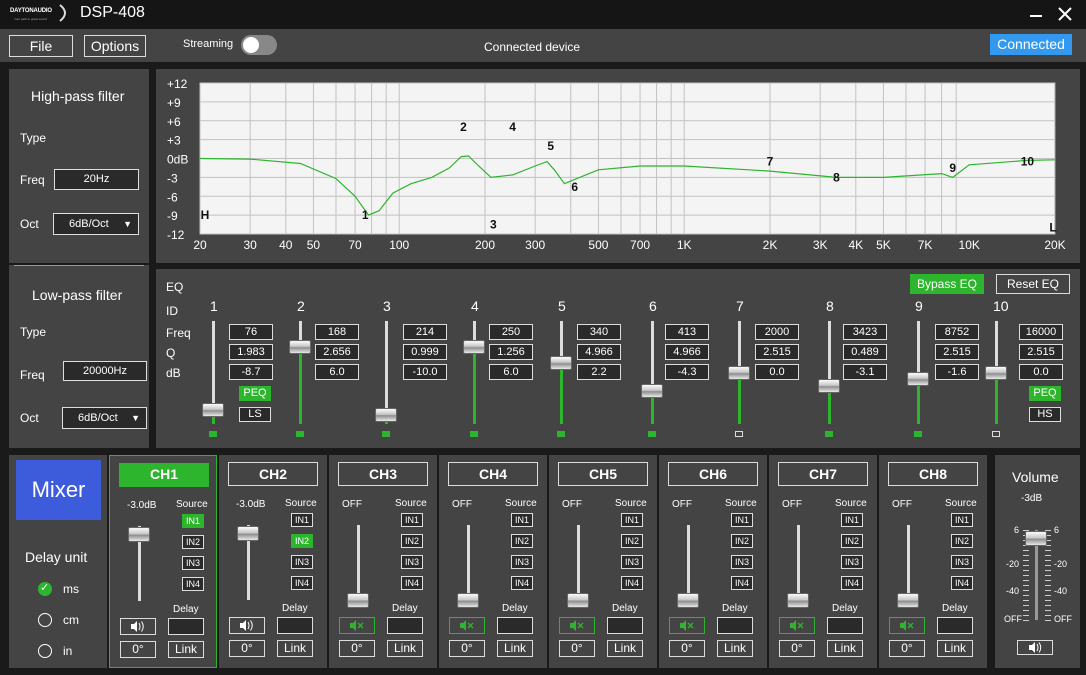  What do you see at coordinates (115, 46) in the screenshot?
I see `options-button: Options` at bounding box center [115, 46].